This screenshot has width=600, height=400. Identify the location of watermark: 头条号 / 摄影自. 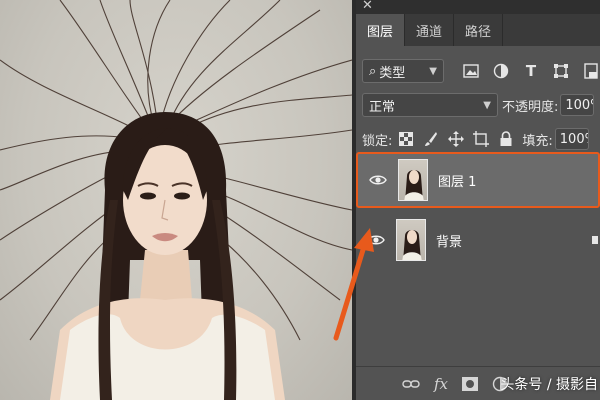
(549, 385).